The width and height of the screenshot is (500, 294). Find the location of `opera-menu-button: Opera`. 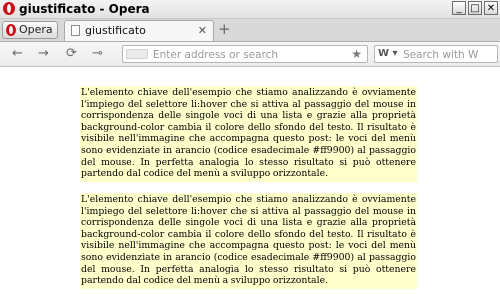

opera-menu-button: Opera is located at coordinates (30, 30).